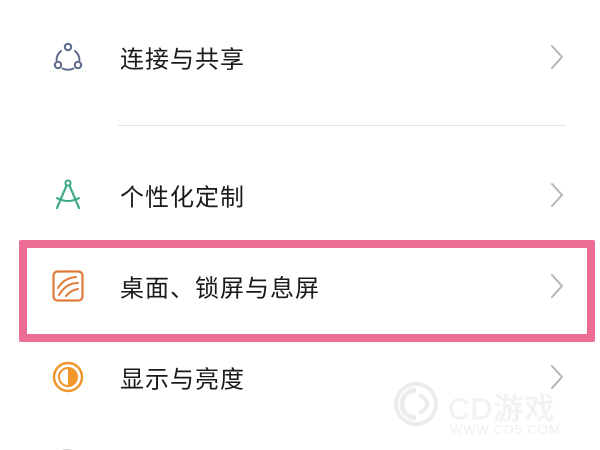 This screenshot has width=600, height=450. I want to click on settings-item-label: 个性化定制, so click(182, 197).